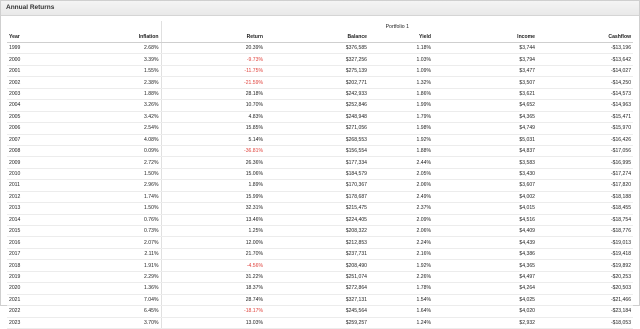 This screenshot has height=329, width=640. Describe the element at coordinates (38, 174) in the screenshot. I see `cell-year: 2010` at that location.